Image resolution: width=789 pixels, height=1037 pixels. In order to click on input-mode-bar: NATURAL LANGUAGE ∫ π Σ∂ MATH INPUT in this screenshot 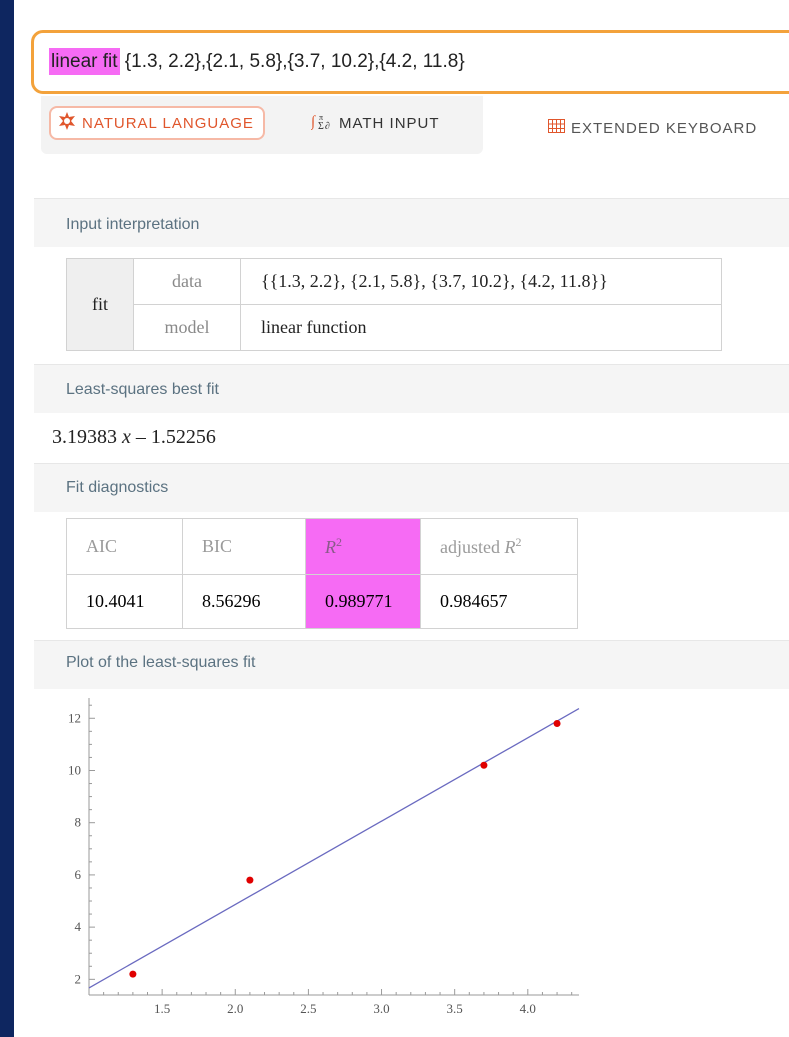, I will do `click(262, 125)`.